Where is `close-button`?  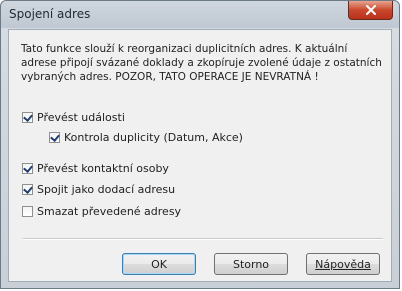
close-button is located at coordinates (370, 10).